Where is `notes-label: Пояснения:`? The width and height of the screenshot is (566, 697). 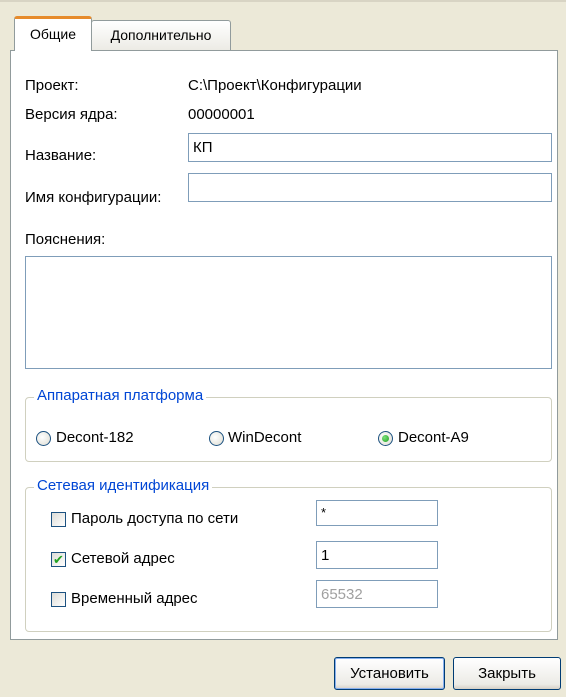 notes-label: Пояснения: is located at coordinates (65, 239).